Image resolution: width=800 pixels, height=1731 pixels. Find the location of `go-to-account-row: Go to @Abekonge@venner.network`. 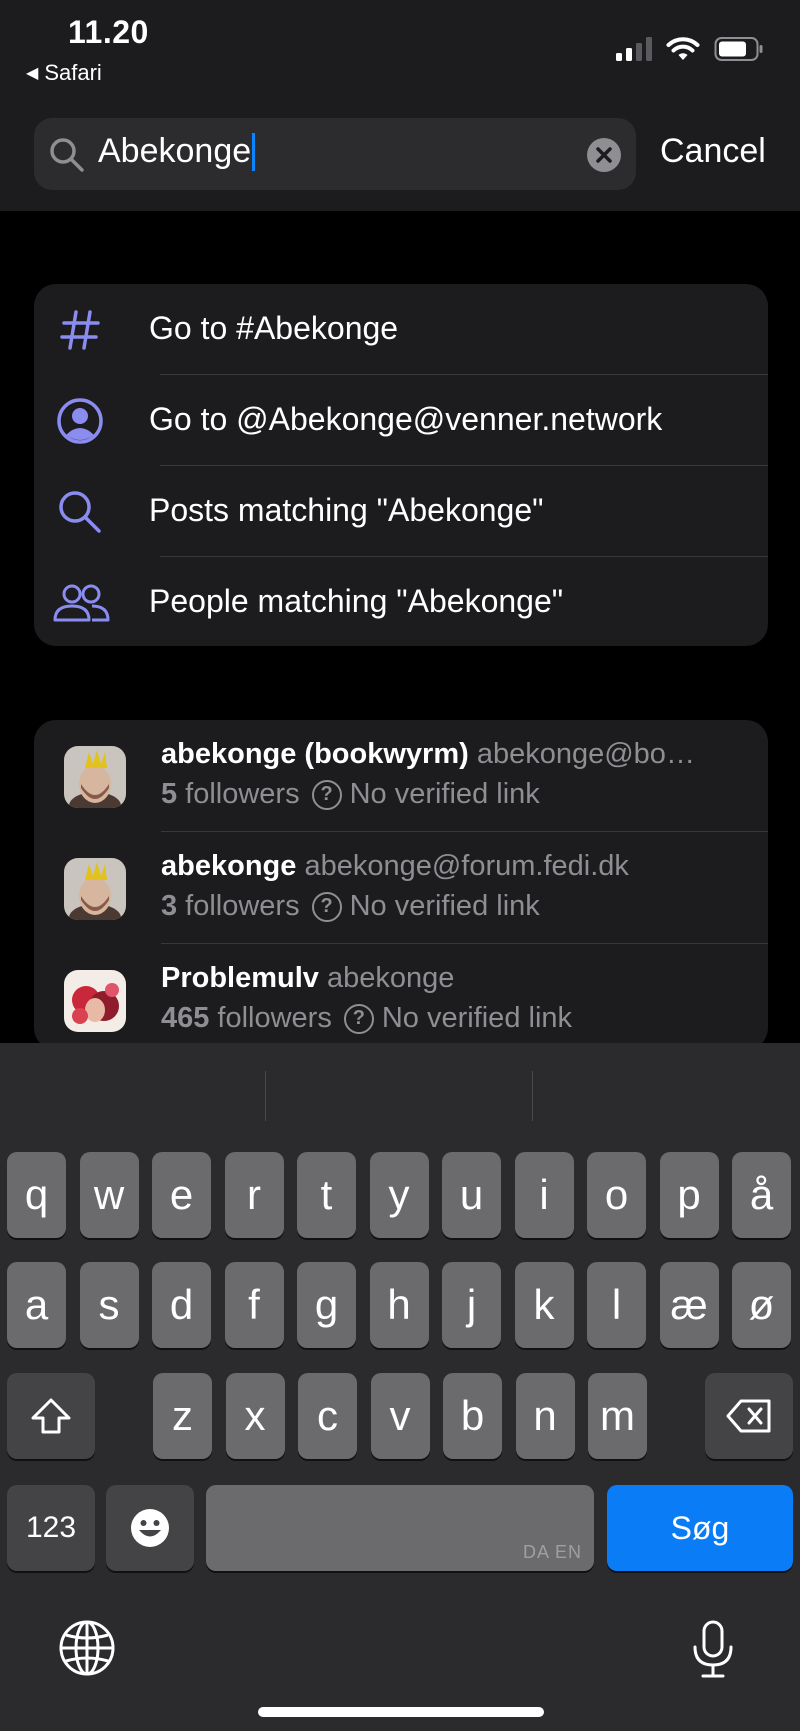

go-to-account-row: Go to @Abekonge@venner.network is located at coordinates (401, 420).